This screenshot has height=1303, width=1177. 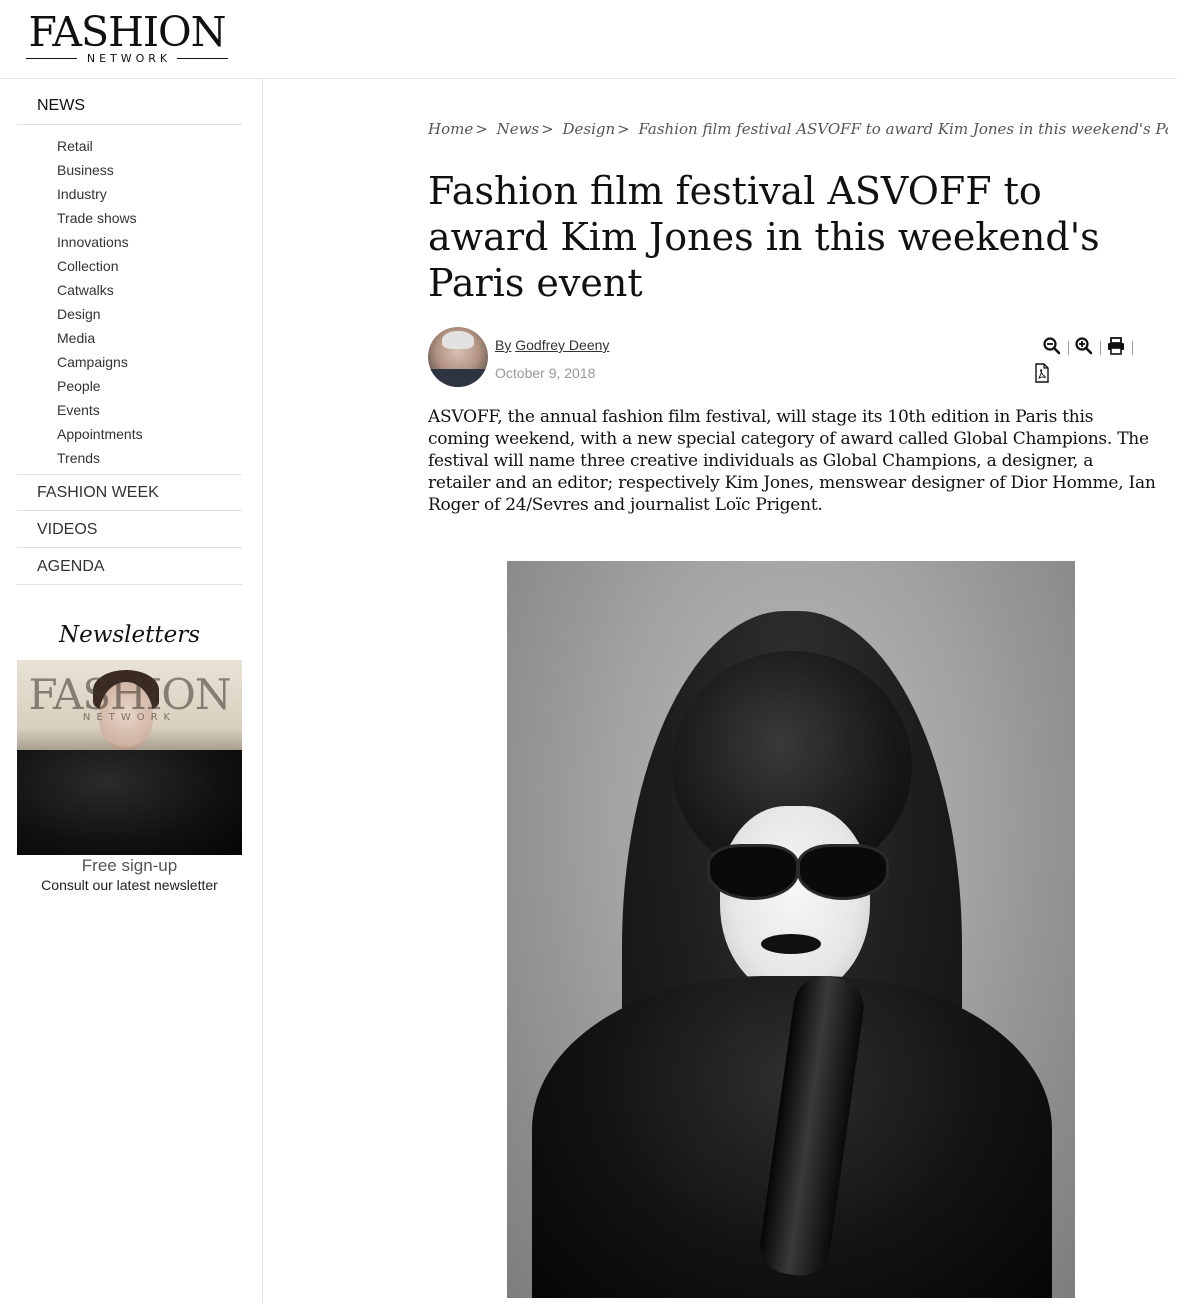 I want to click on newsletter-image: FASHION NETWORK, so click(x=129, y=757).